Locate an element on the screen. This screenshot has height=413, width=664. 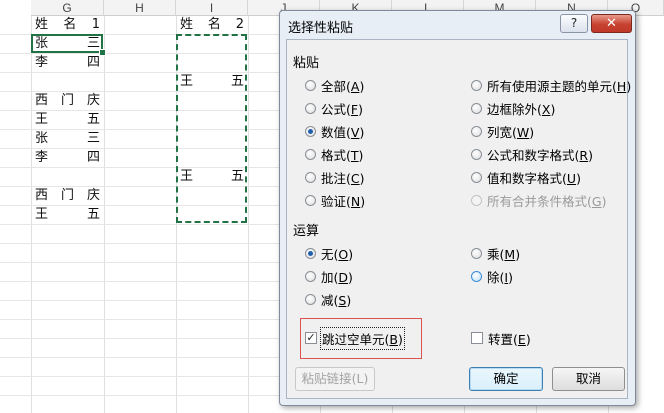
cell: 姓名1 is located at coordinates (67, 24).